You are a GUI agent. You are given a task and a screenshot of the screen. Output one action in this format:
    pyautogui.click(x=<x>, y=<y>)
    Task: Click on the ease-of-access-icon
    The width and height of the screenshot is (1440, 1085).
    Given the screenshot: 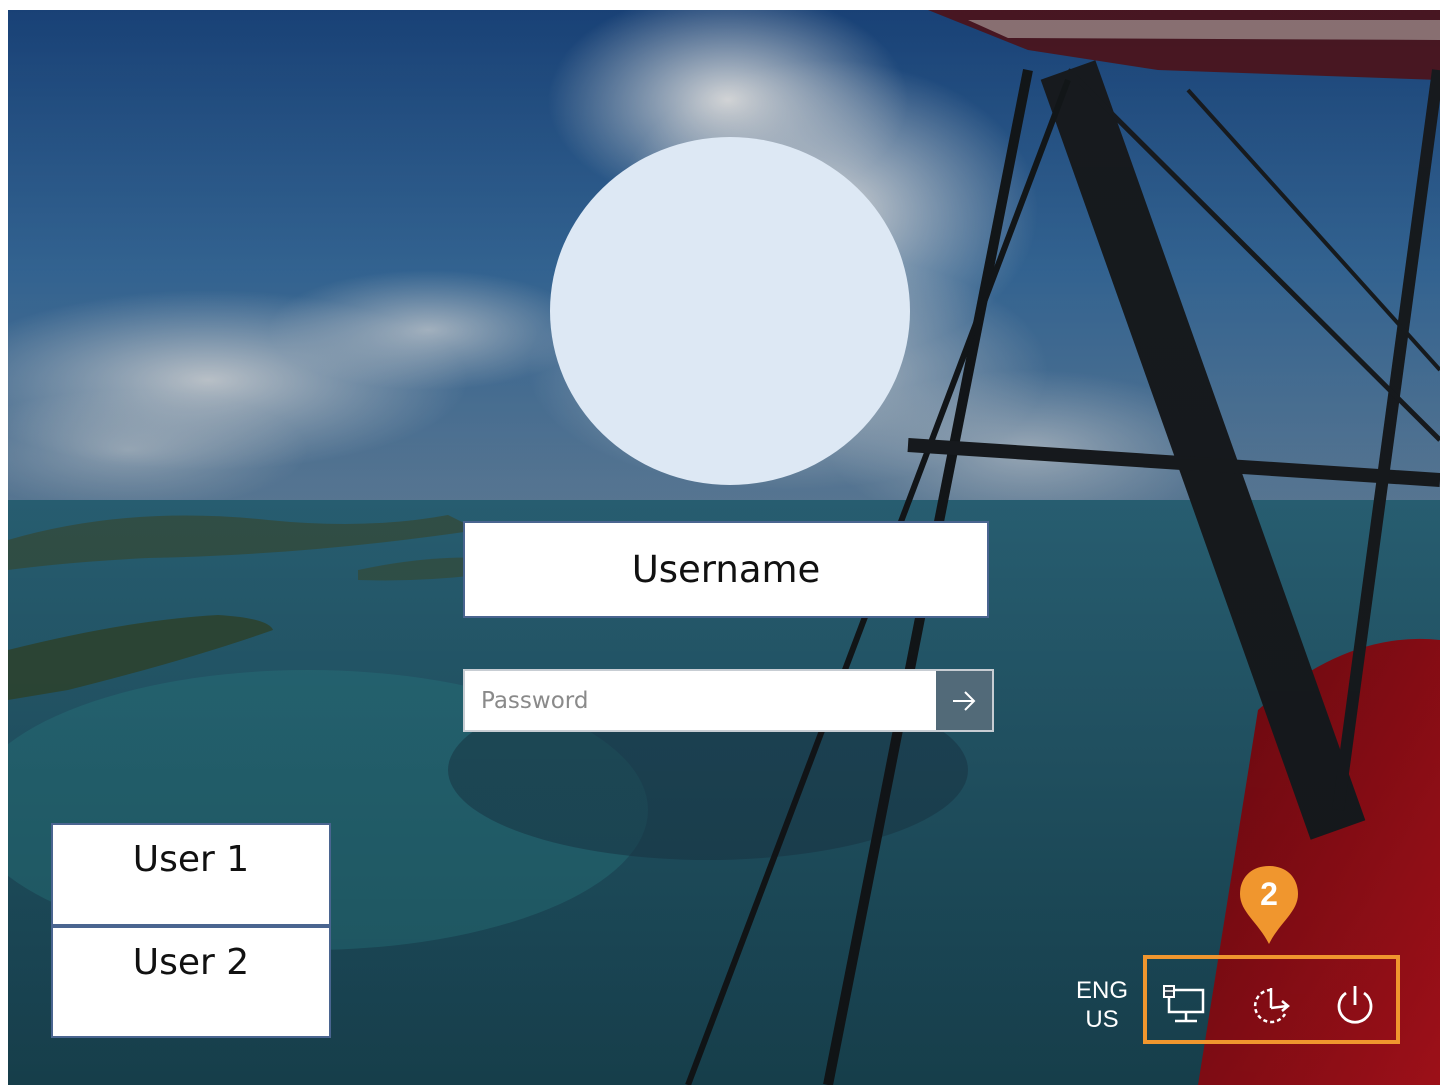 What is the action you would take?
    pyautogui.click(x=1271, y=1006)
    